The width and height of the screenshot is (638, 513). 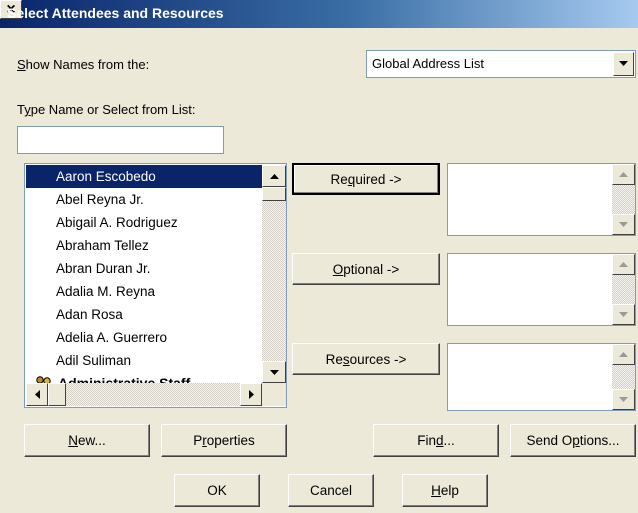 What do you see at coordinates (224, 440) in the screenshot?
I see `properties-button: Pr operties` at bounding box center [224, 440].